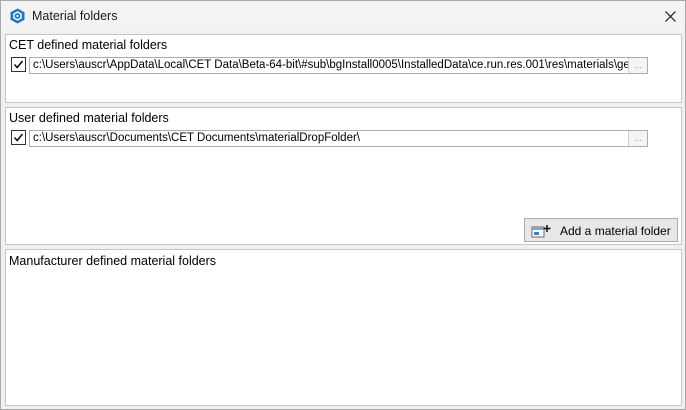 Image resolution: width=686 pixels, height=410 pixels. I want to click on cet-hexagon-icon, so click(17, 16).